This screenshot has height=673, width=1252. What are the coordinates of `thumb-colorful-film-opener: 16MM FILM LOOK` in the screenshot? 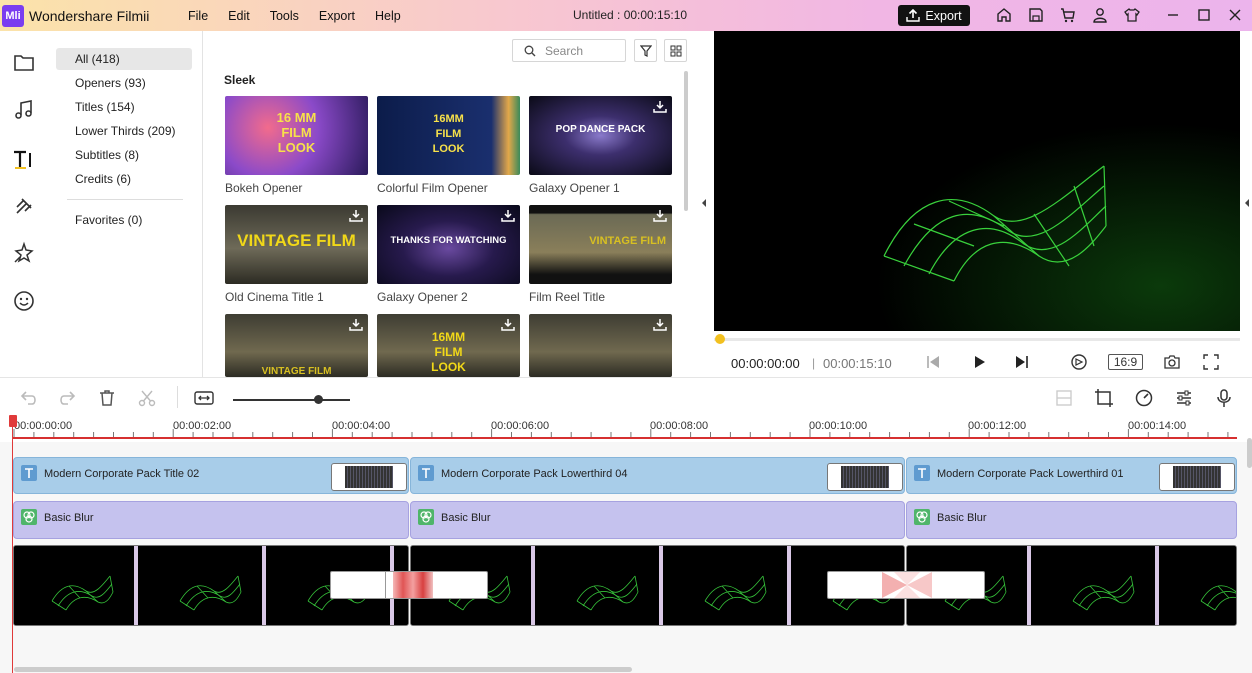 It's located at (448, 135).